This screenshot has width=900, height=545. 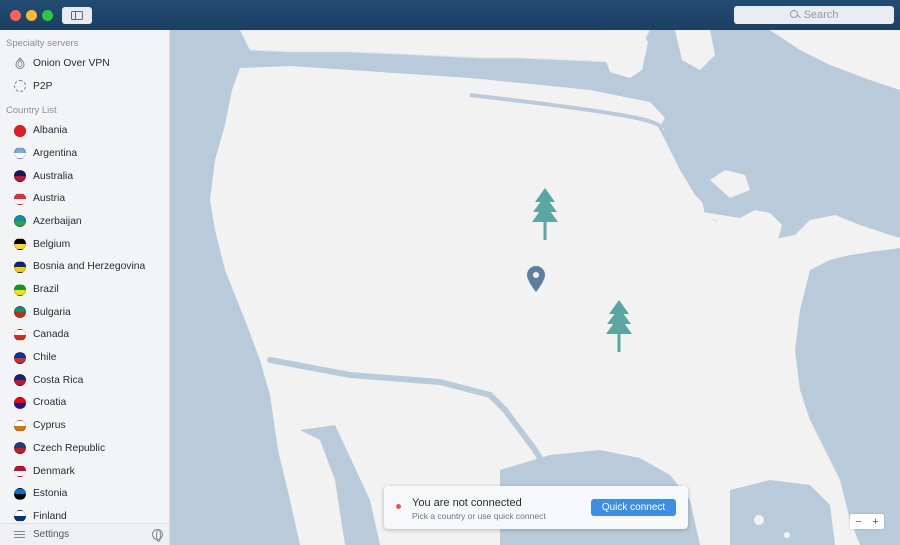 I want to click on sidebar-item-label: Bulgaria, so click(x=52, y=312).